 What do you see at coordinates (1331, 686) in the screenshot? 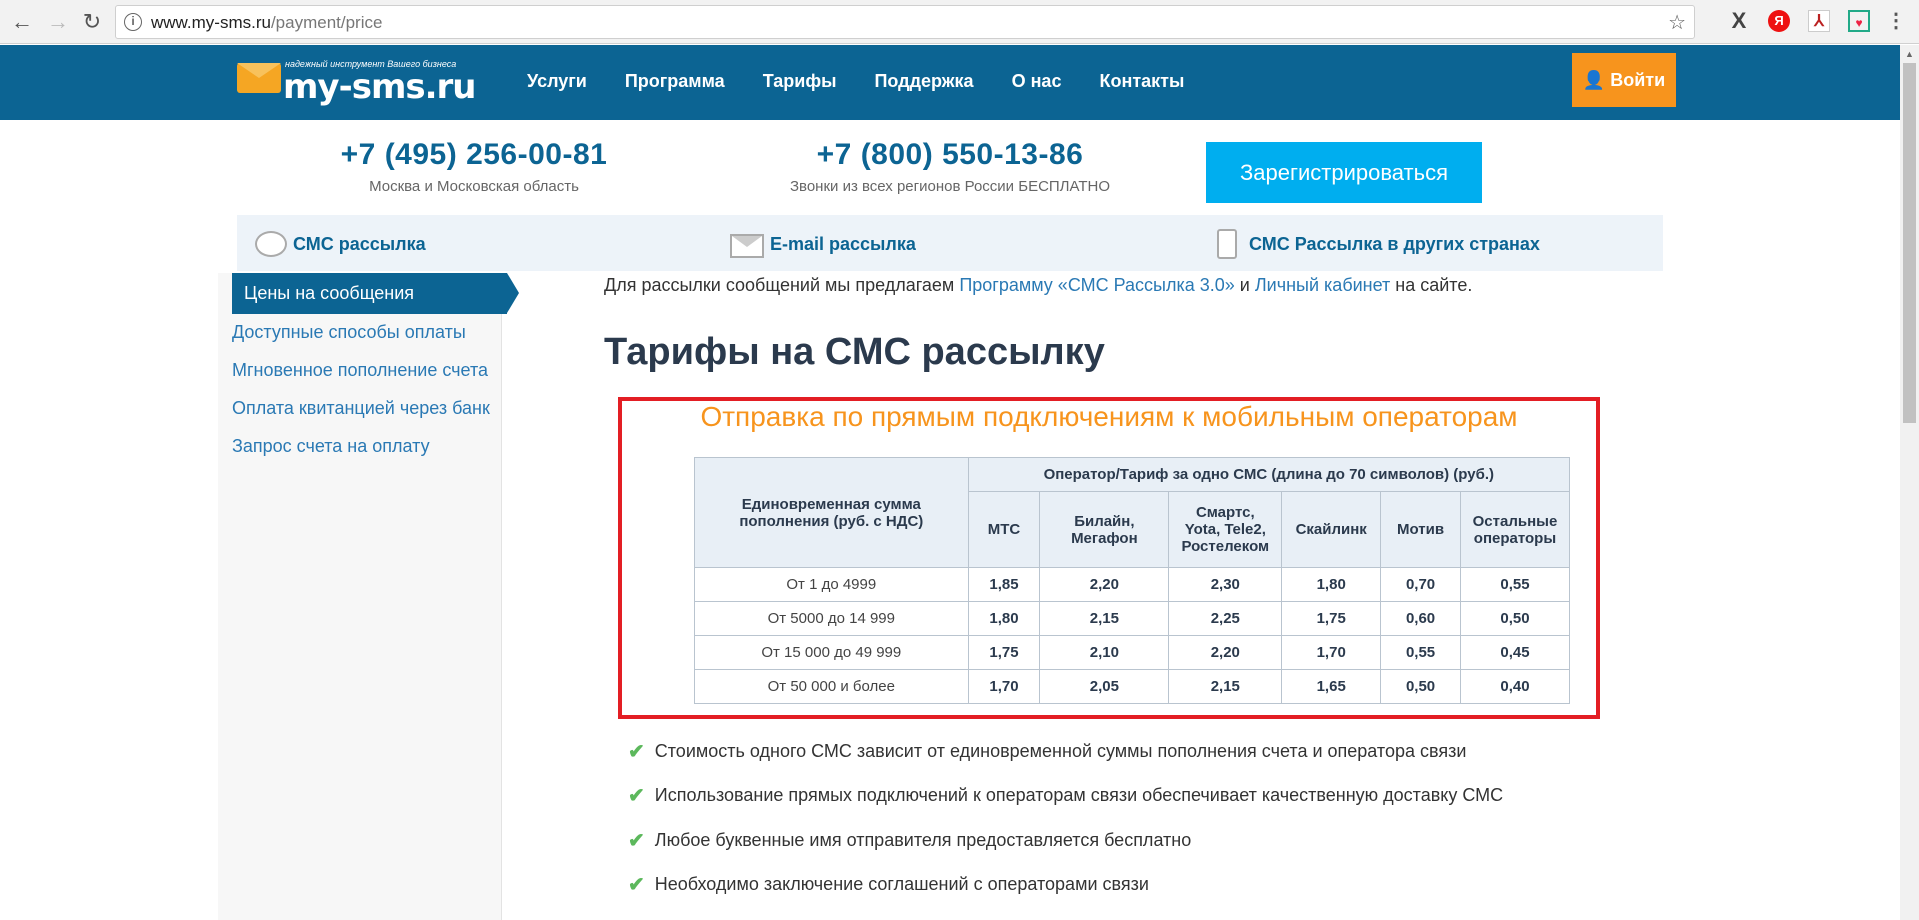
I see `price-cell: 1,65` at bounding box center [1331, 686].